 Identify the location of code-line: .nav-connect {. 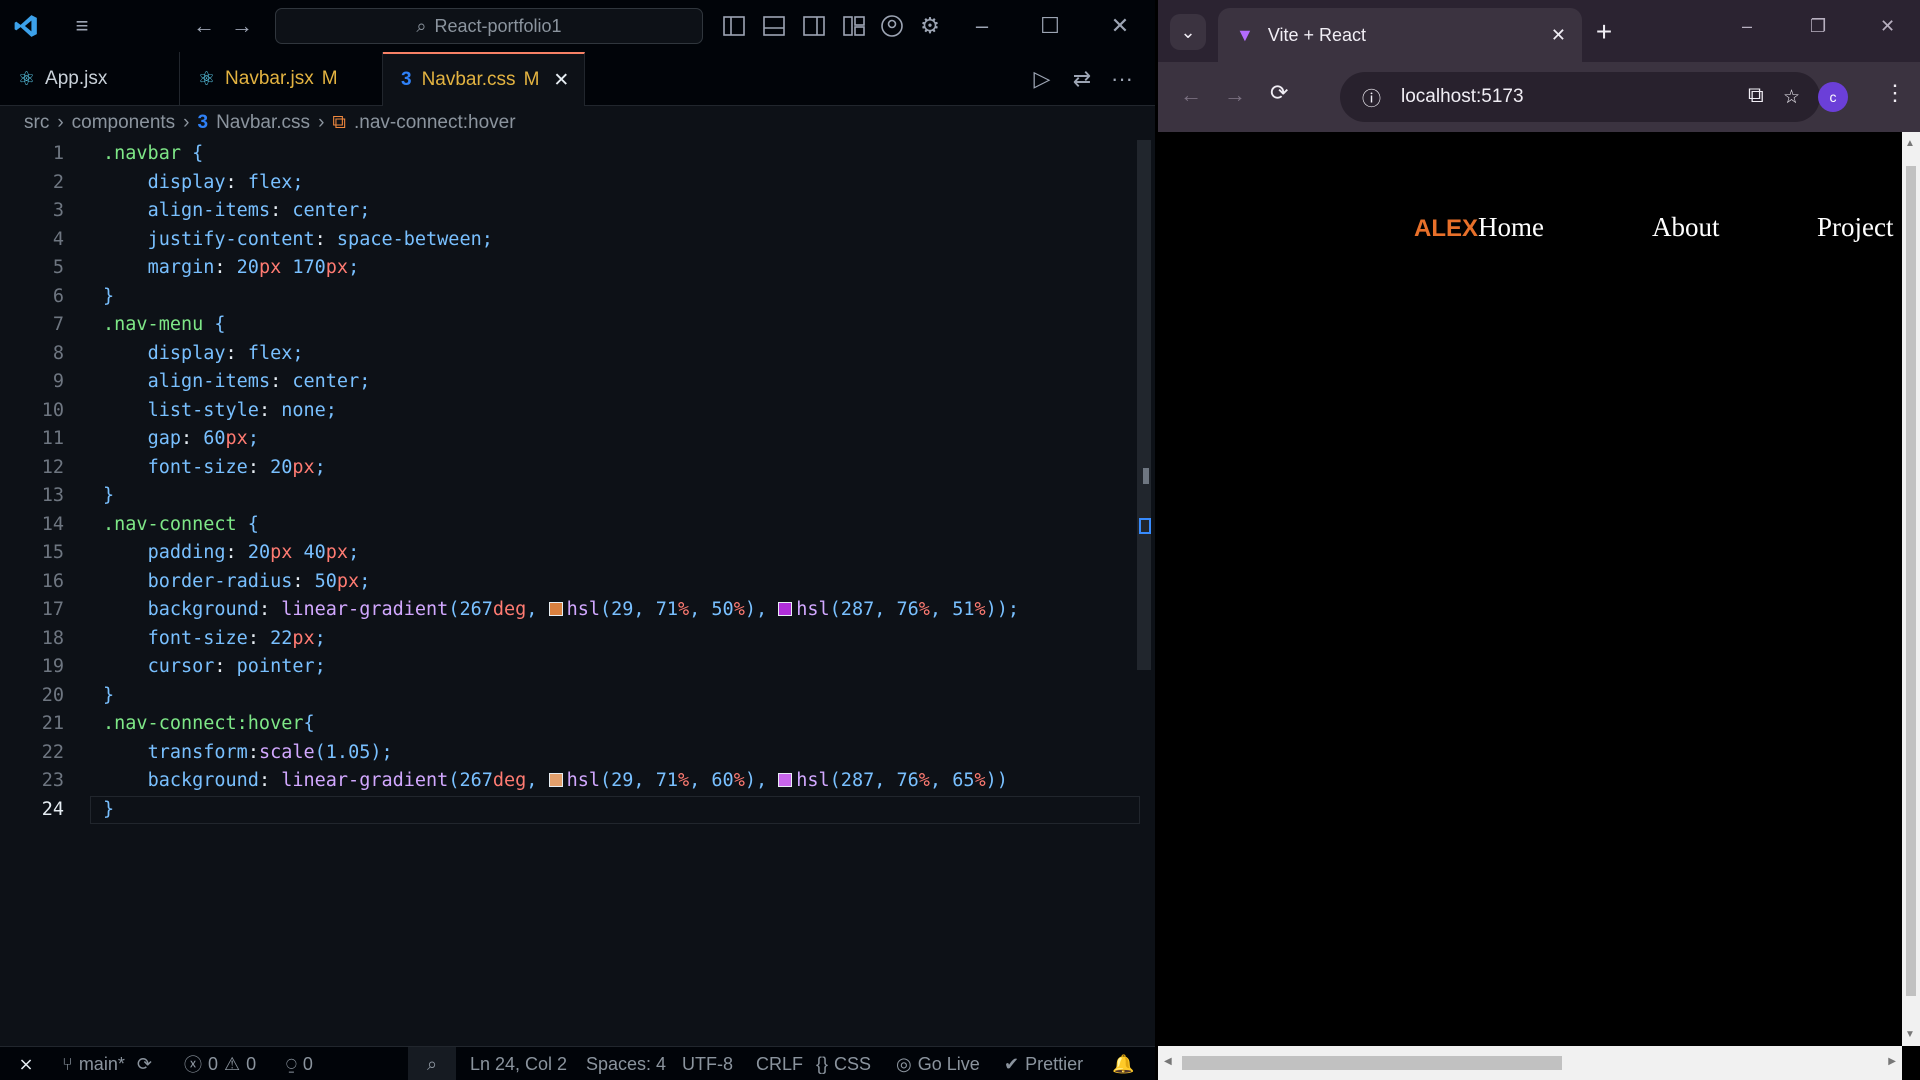
(181, 525).